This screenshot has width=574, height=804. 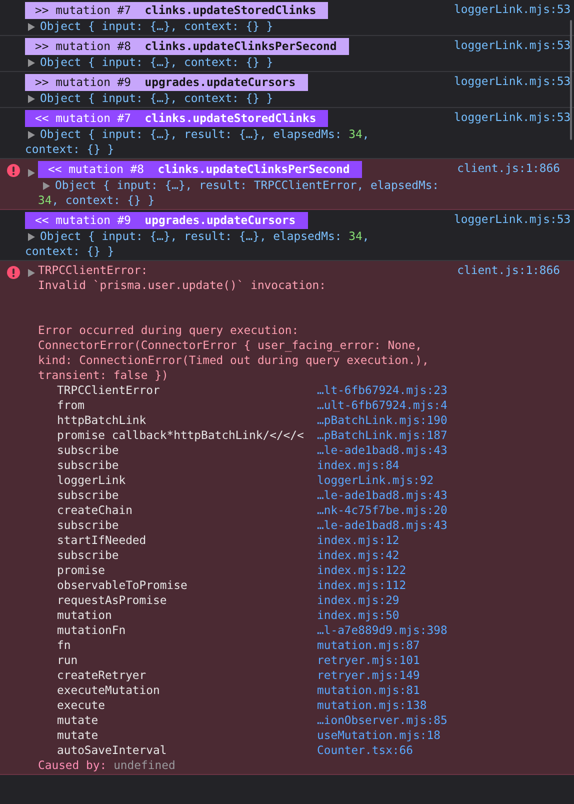 I want to click on error-detail: Error occurred during query execution:, so click(x=168, y=330).